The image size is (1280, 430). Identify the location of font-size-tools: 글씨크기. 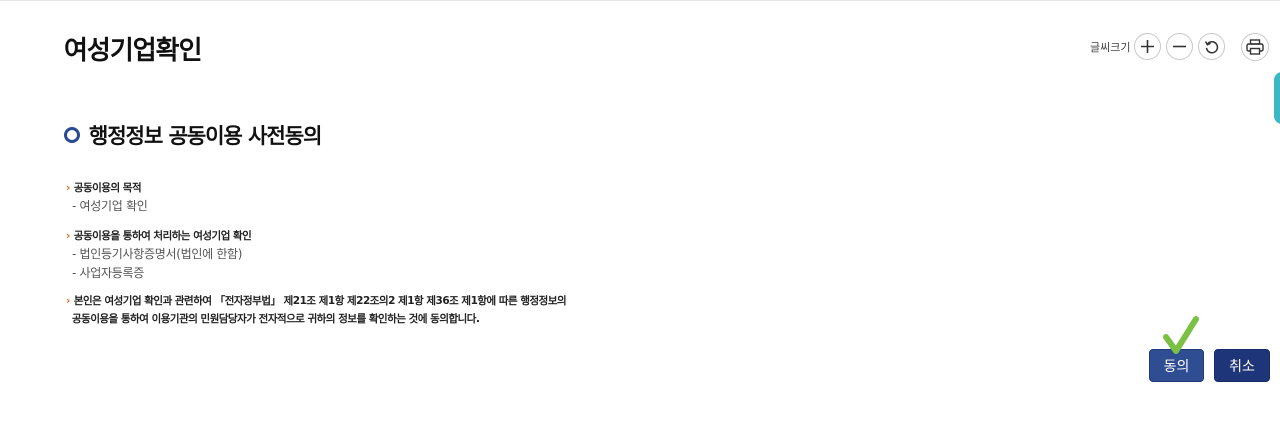
(1160, 46).